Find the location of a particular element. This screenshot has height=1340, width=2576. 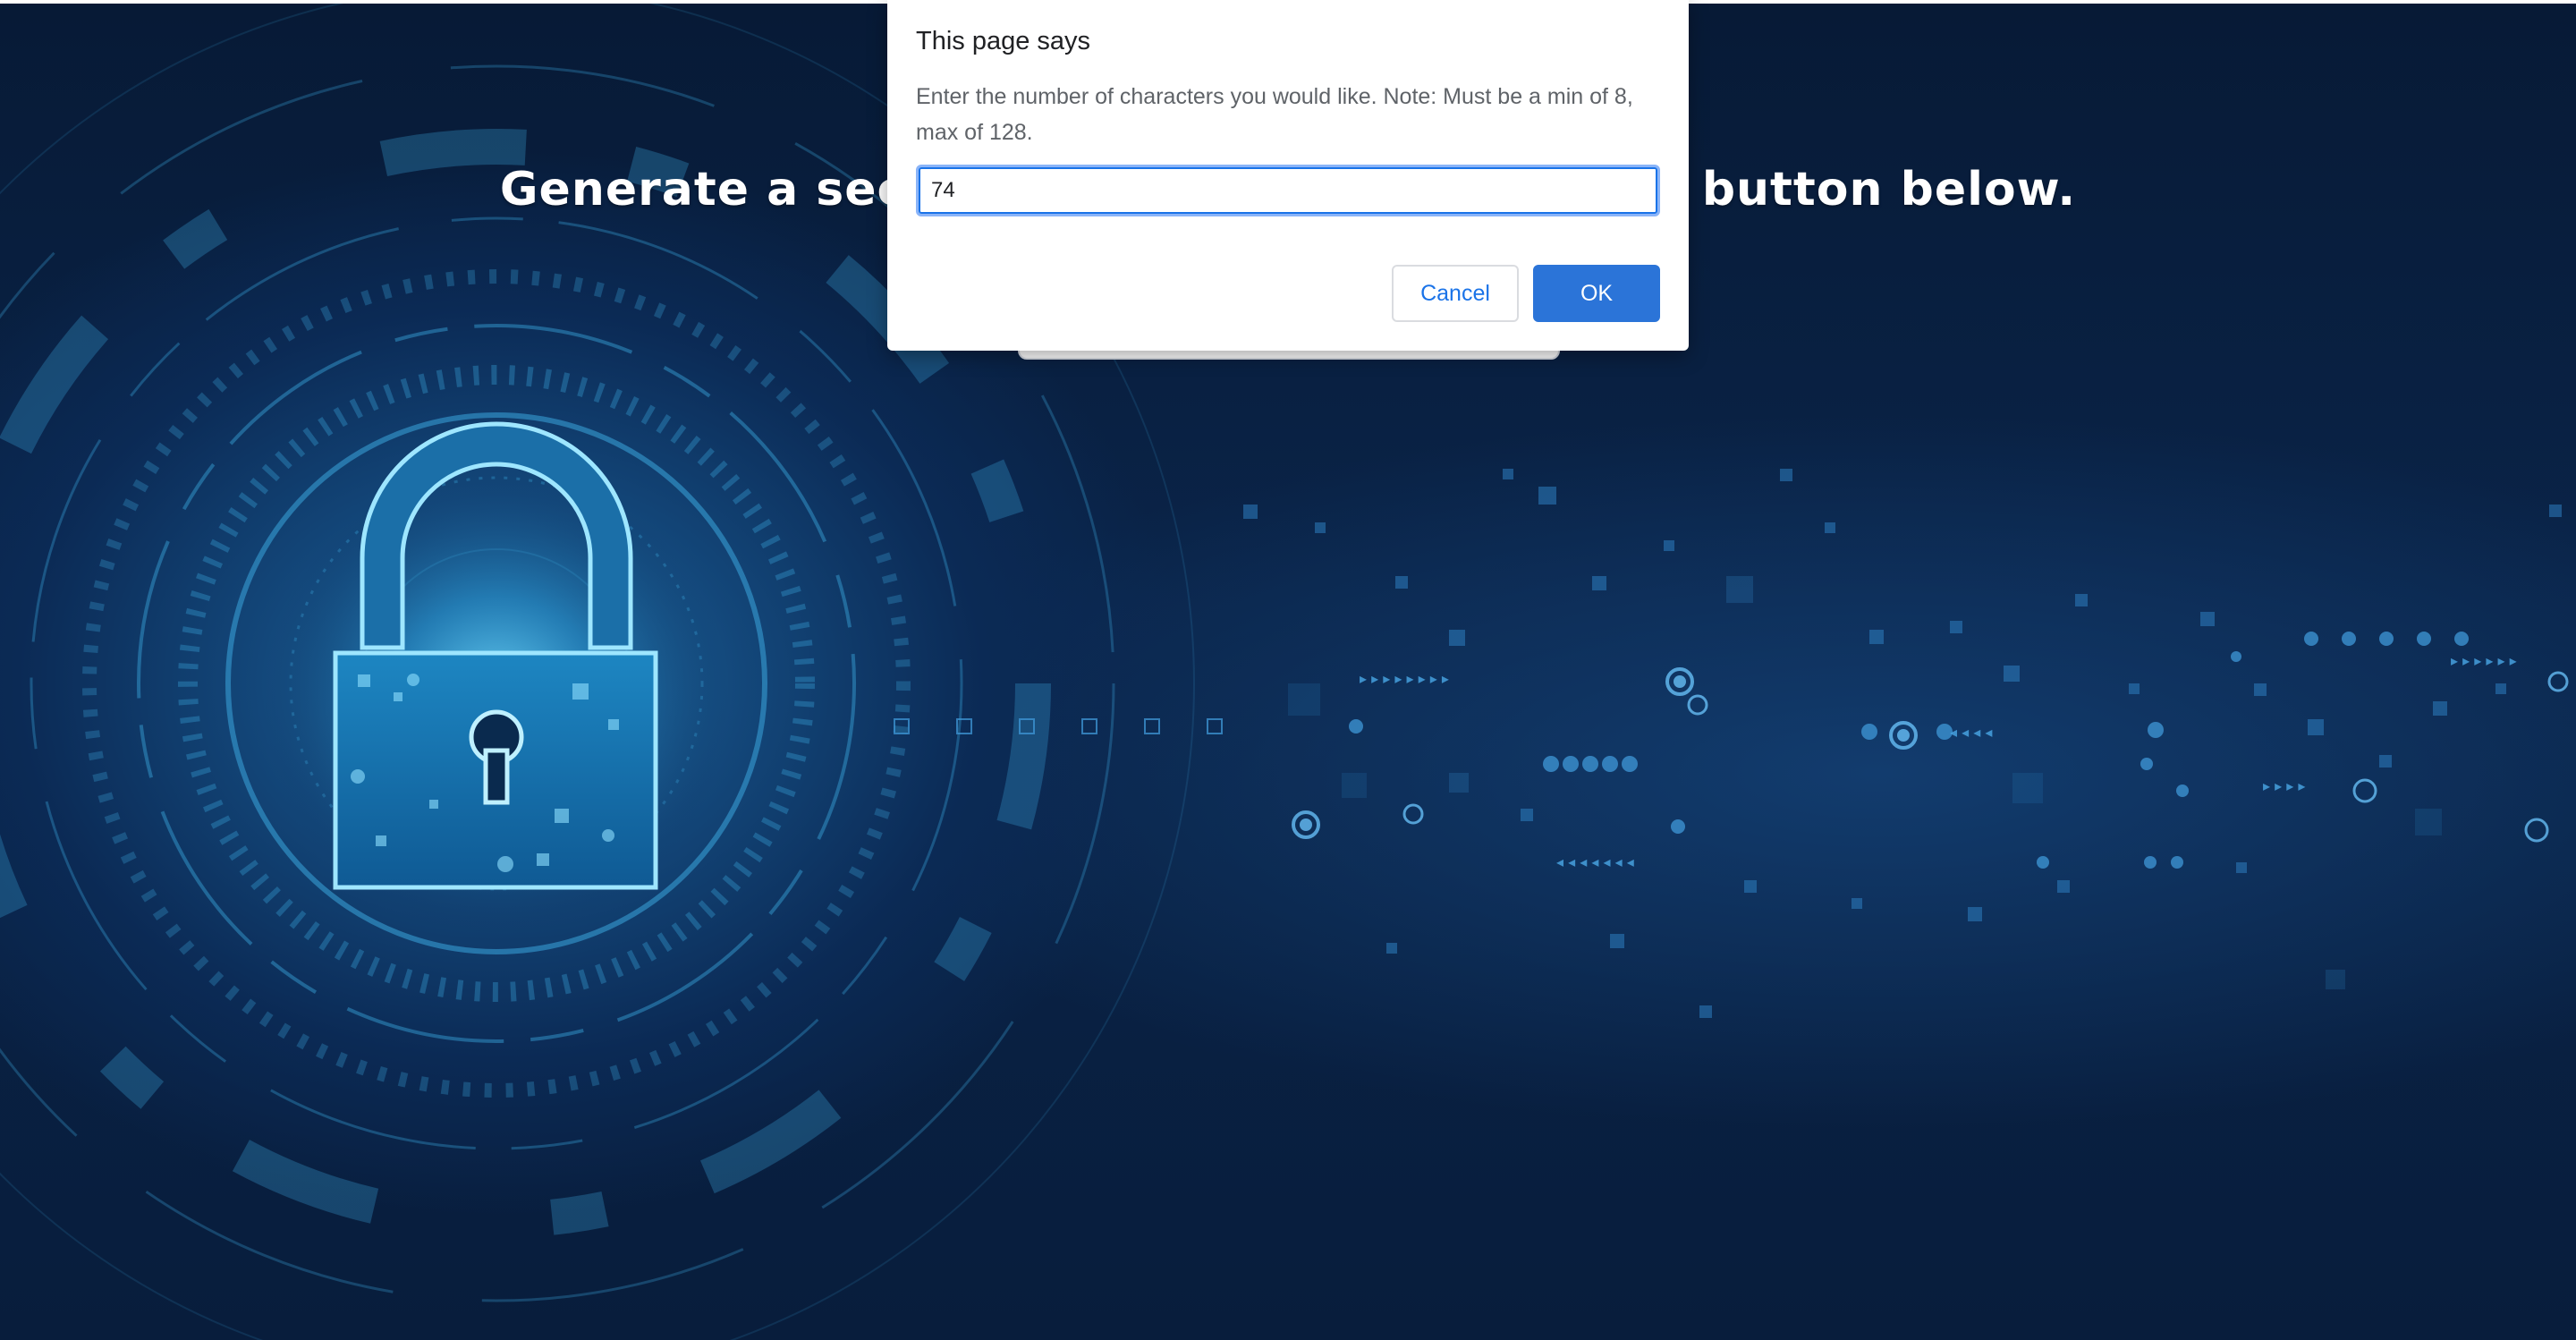

dialog-title: This page says is located at coordinates (1003, 41).